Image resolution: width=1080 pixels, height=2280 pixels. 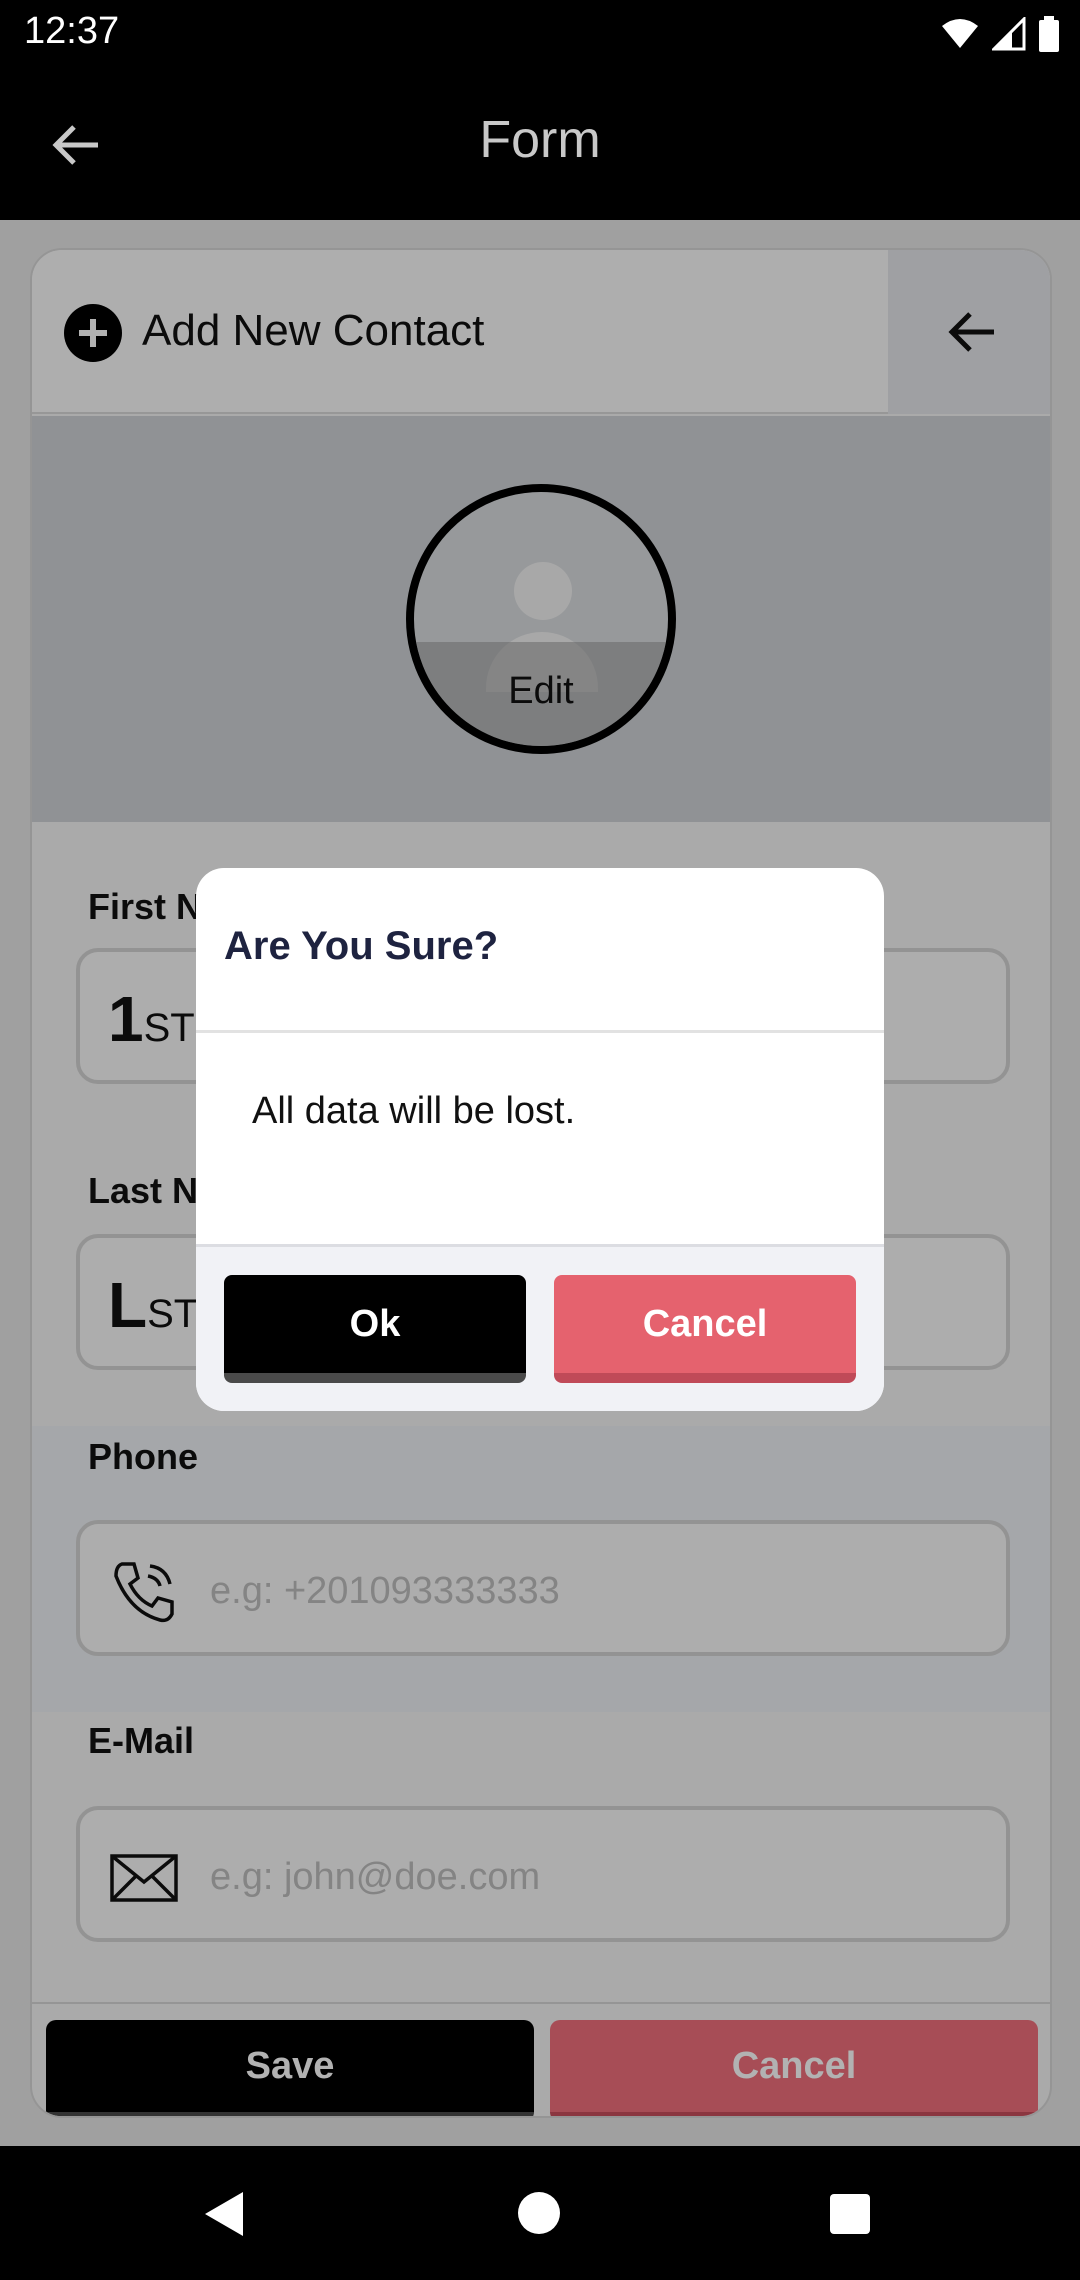 I want to click on status-icons, so click(x=1000, y=34).